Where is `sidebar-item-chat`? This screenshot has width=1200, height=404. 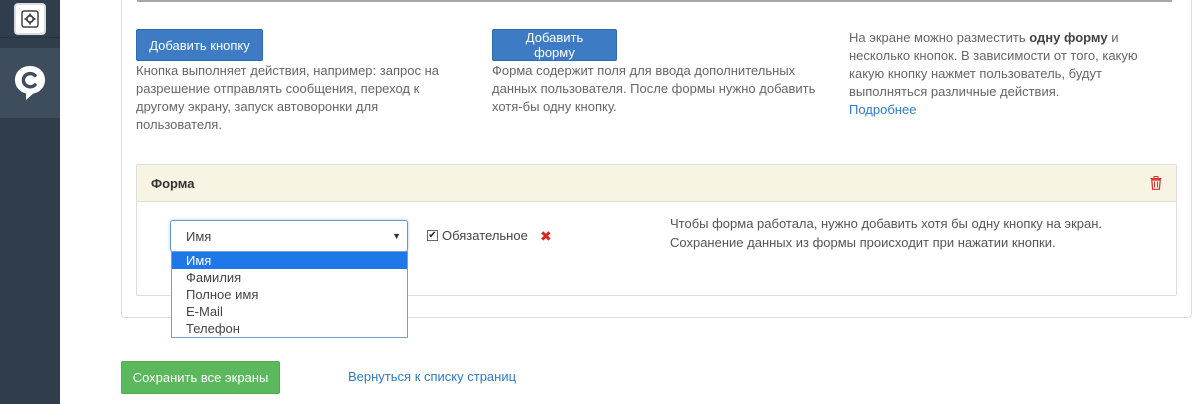 sidebar-item-chat is located at coordinates (30, 83).